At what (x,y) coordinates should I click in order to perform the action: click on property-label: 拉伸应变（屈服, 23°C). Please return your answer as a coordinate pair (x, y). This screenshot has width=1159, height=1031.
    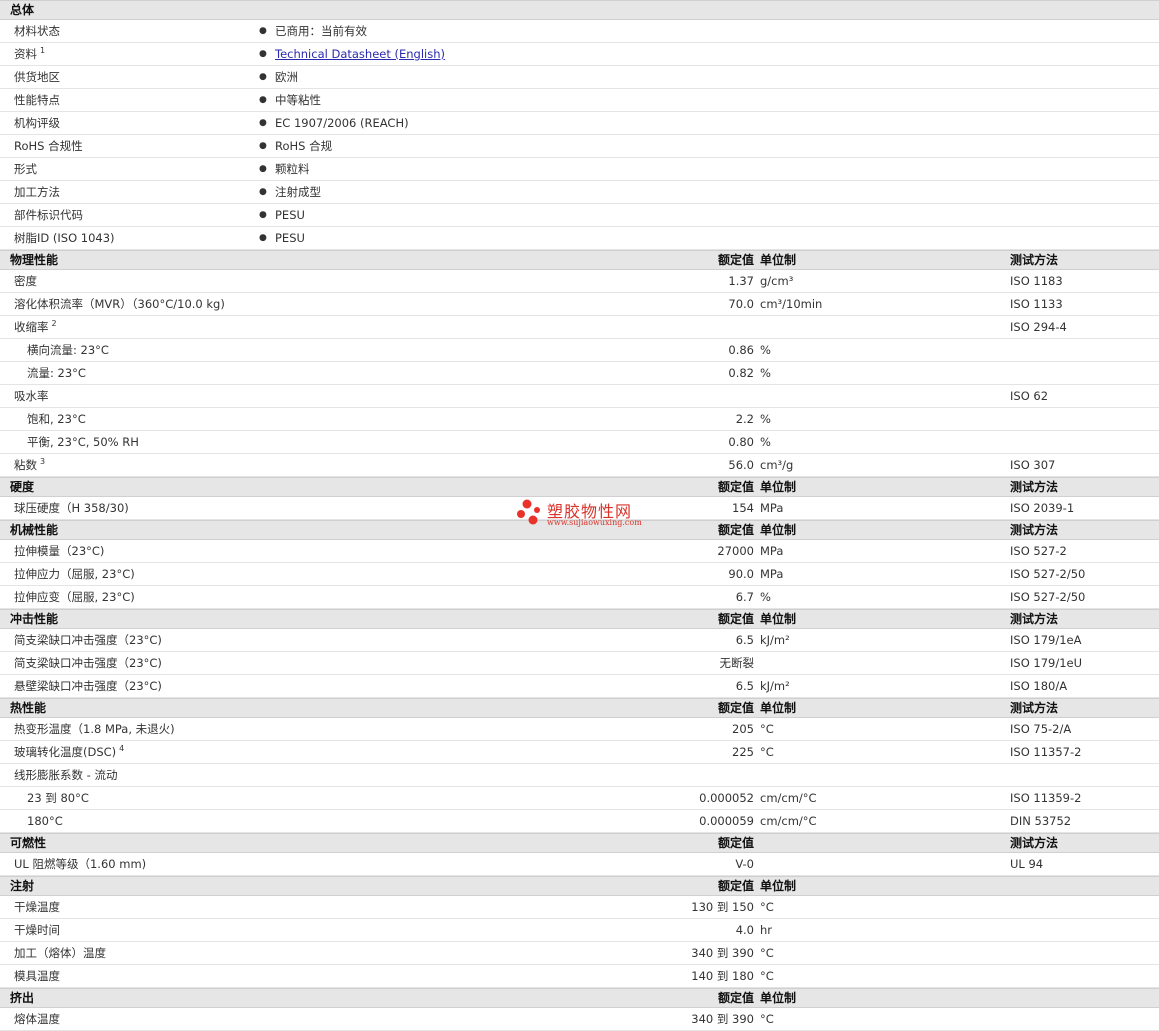
    Looking at the image, I should click on (74, 597).